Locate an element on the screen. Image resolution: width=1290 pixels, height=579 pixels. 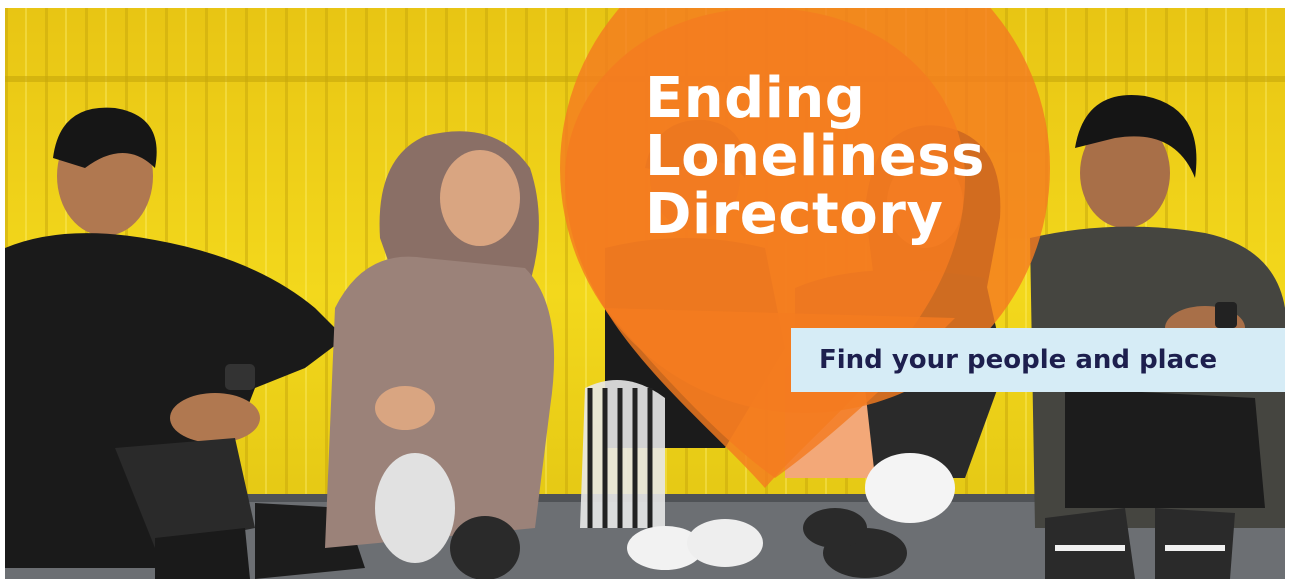
tagline-text: Find your people and place is located at coordinates (1018, 360).